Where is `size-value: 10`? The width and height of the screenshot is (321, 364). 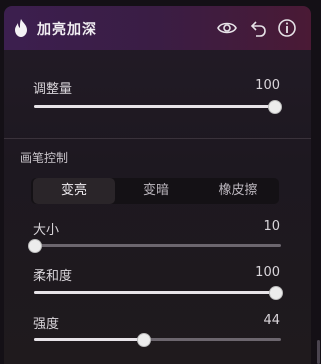
size-value: 10 is located at coordinates (271, 226).